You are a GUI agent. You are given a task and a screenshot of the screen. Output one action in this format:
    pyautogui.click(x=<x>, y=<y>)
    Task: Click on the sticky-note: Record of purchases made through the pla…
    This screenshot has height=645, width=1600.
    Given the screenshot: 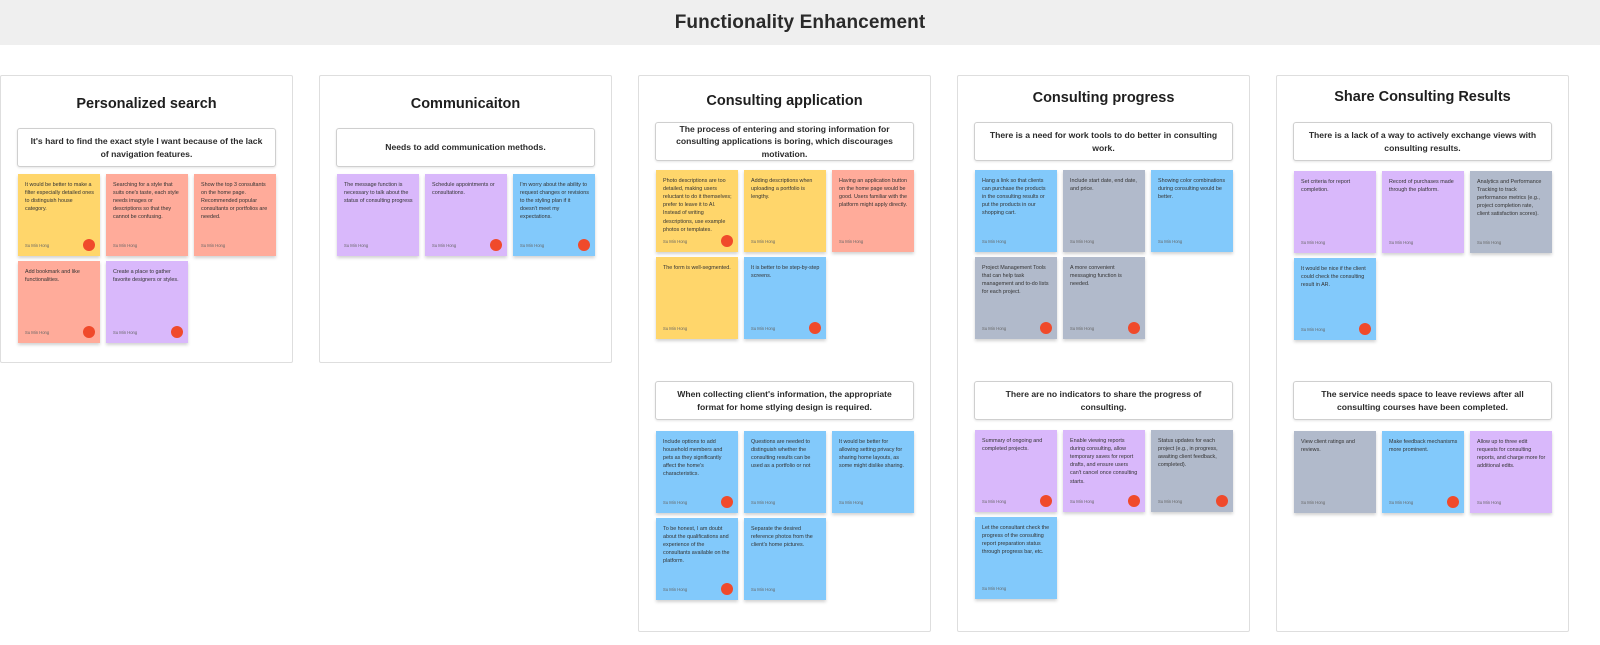 What is the action you would take?
    pyautogui.click(x=1423, y=212)
    